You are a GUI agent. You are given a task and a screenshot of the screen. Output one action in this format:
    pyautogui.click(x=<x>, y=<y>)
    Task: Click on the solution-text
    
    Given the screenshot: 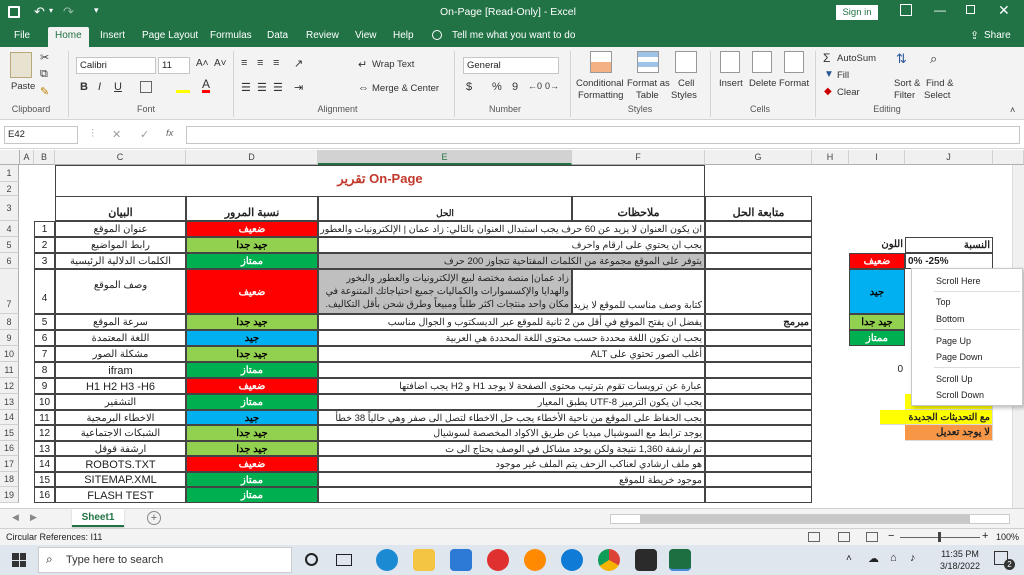 What is the action you would take?
    pyautogui.click(x=511, y=495)
    